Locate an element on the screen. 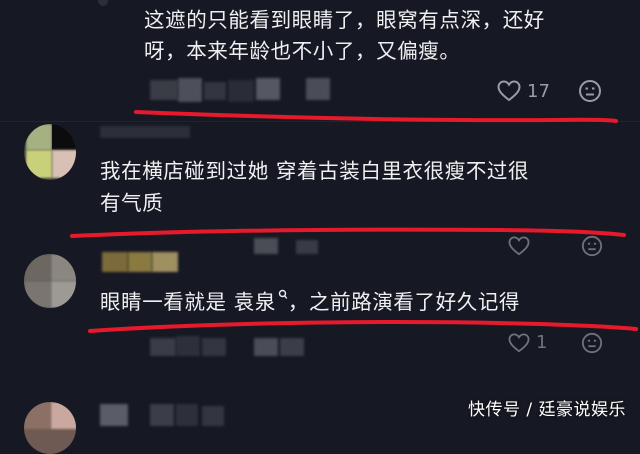 This screenshot has width=640, height=454. watermark: 快传号 / 廷豪说娱乐 is located at coordinates (546, 410).